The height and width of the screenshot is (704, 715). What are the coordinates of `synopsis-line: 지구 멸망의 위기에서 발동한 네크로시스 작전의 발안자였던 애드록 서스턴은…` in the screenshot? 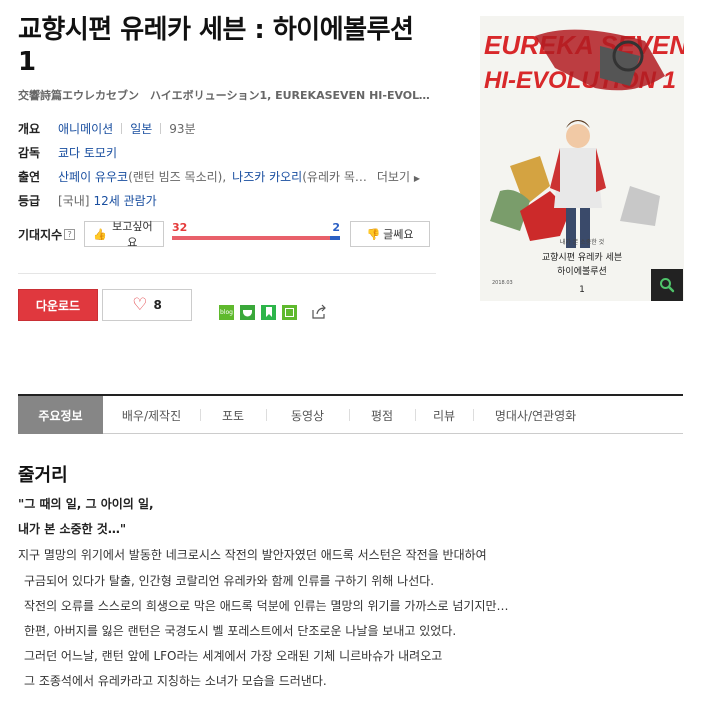 It's located at (252, 555).